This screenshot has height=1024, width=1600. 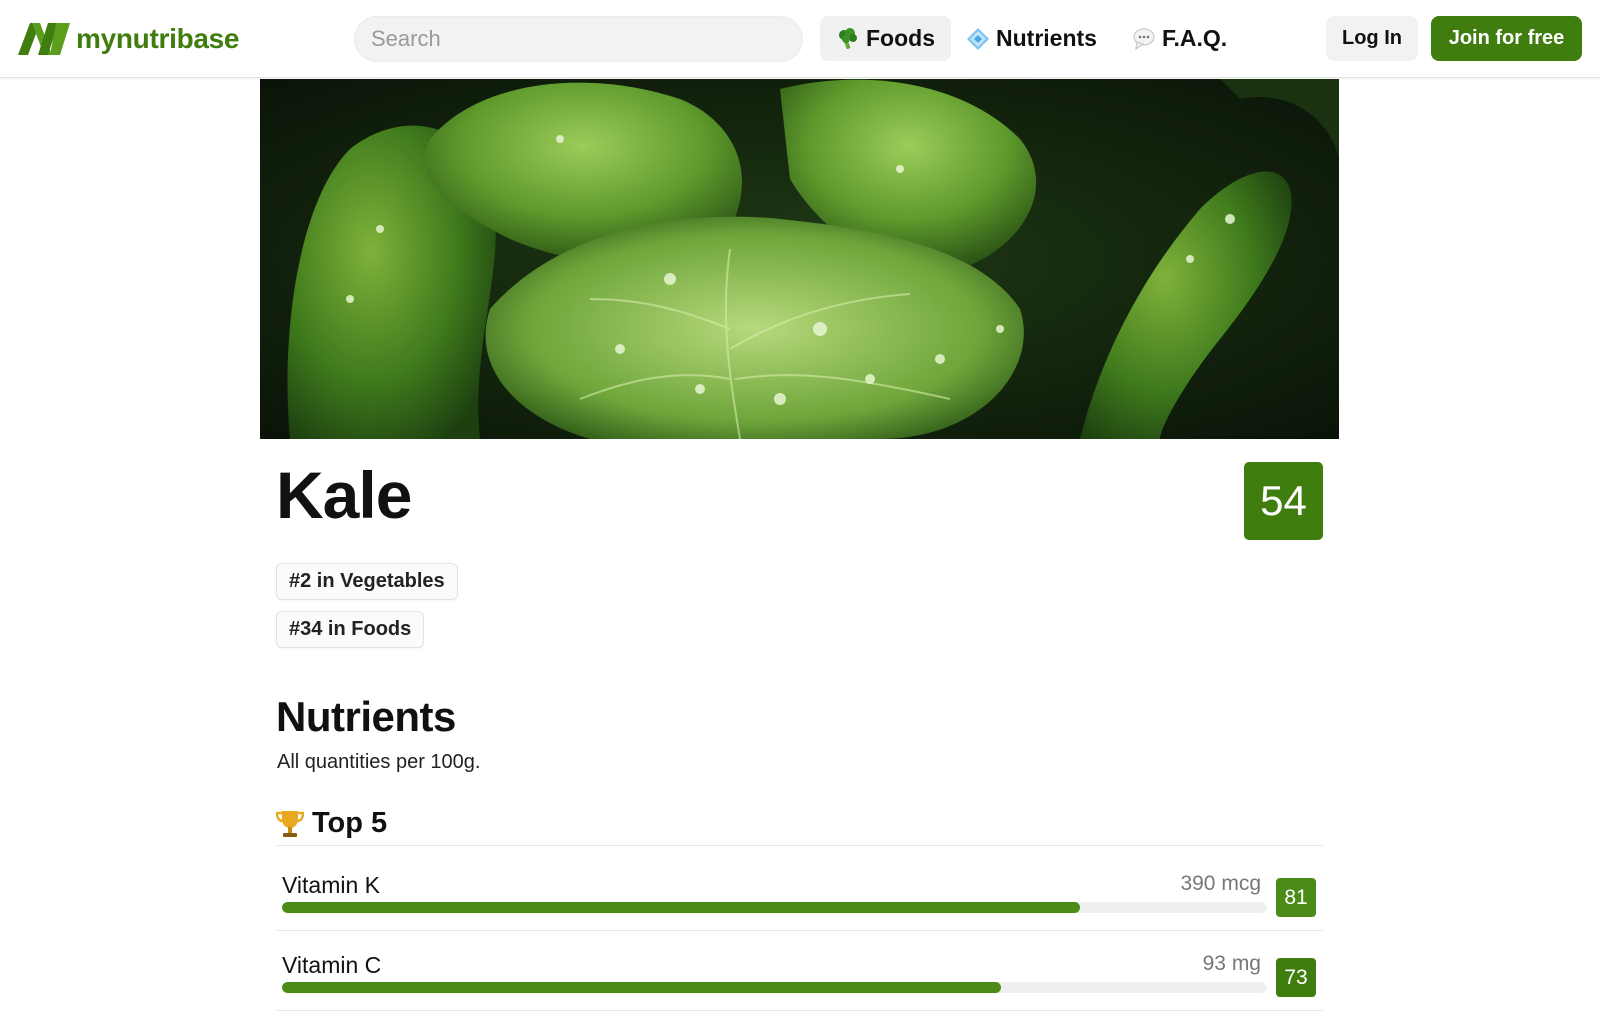 I want to click on food-score-badge: 54, so click(x=1283, y=501).